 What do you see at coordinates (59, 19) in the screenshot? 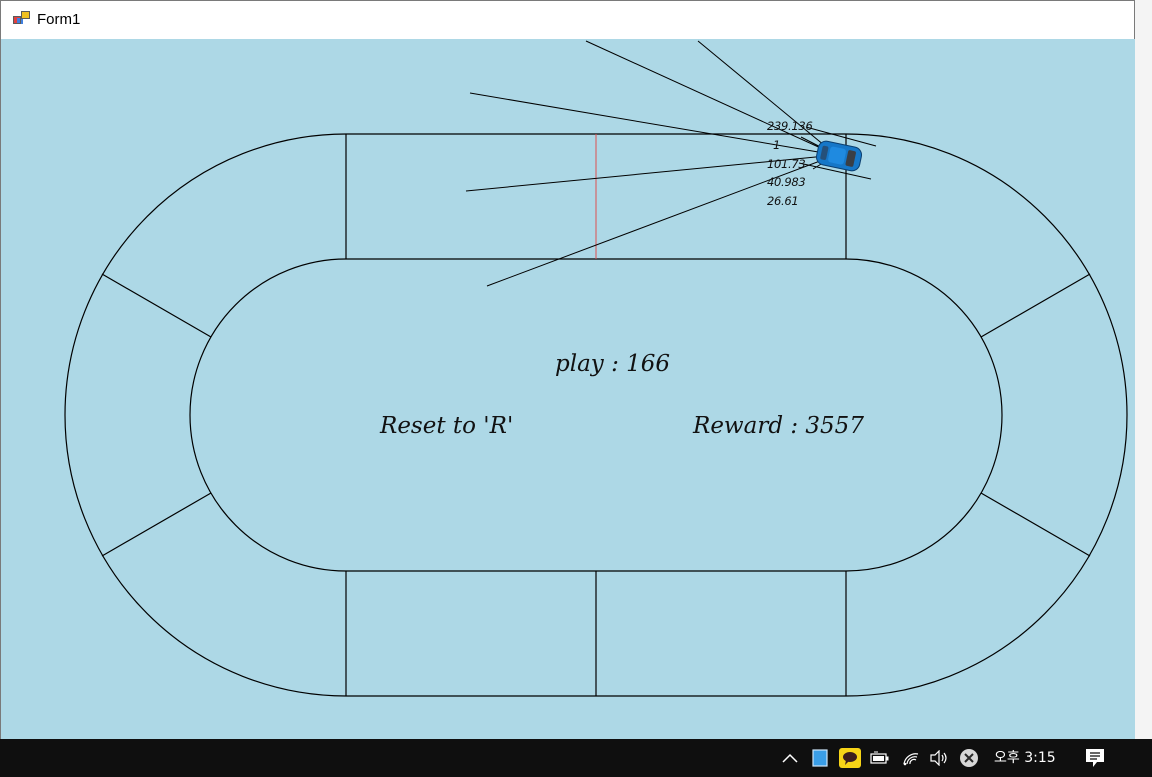
I see `window-title: Form1` at bounding box center [59, 19].